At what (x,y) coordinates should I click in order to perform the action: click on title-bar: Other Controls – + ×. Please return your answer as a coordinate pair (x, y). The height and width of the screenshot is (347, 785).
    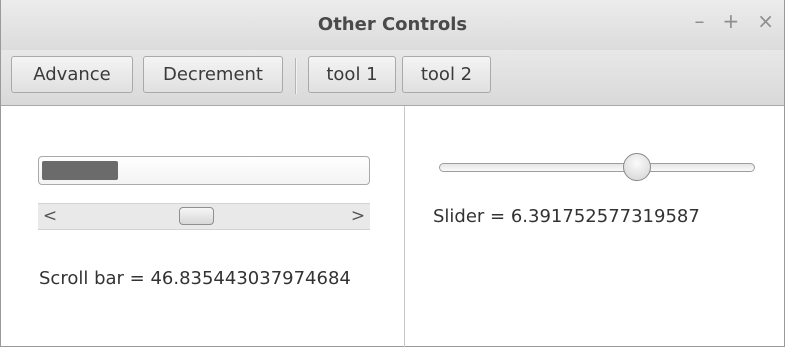
    Looking at the image, I should click on (392, 25).